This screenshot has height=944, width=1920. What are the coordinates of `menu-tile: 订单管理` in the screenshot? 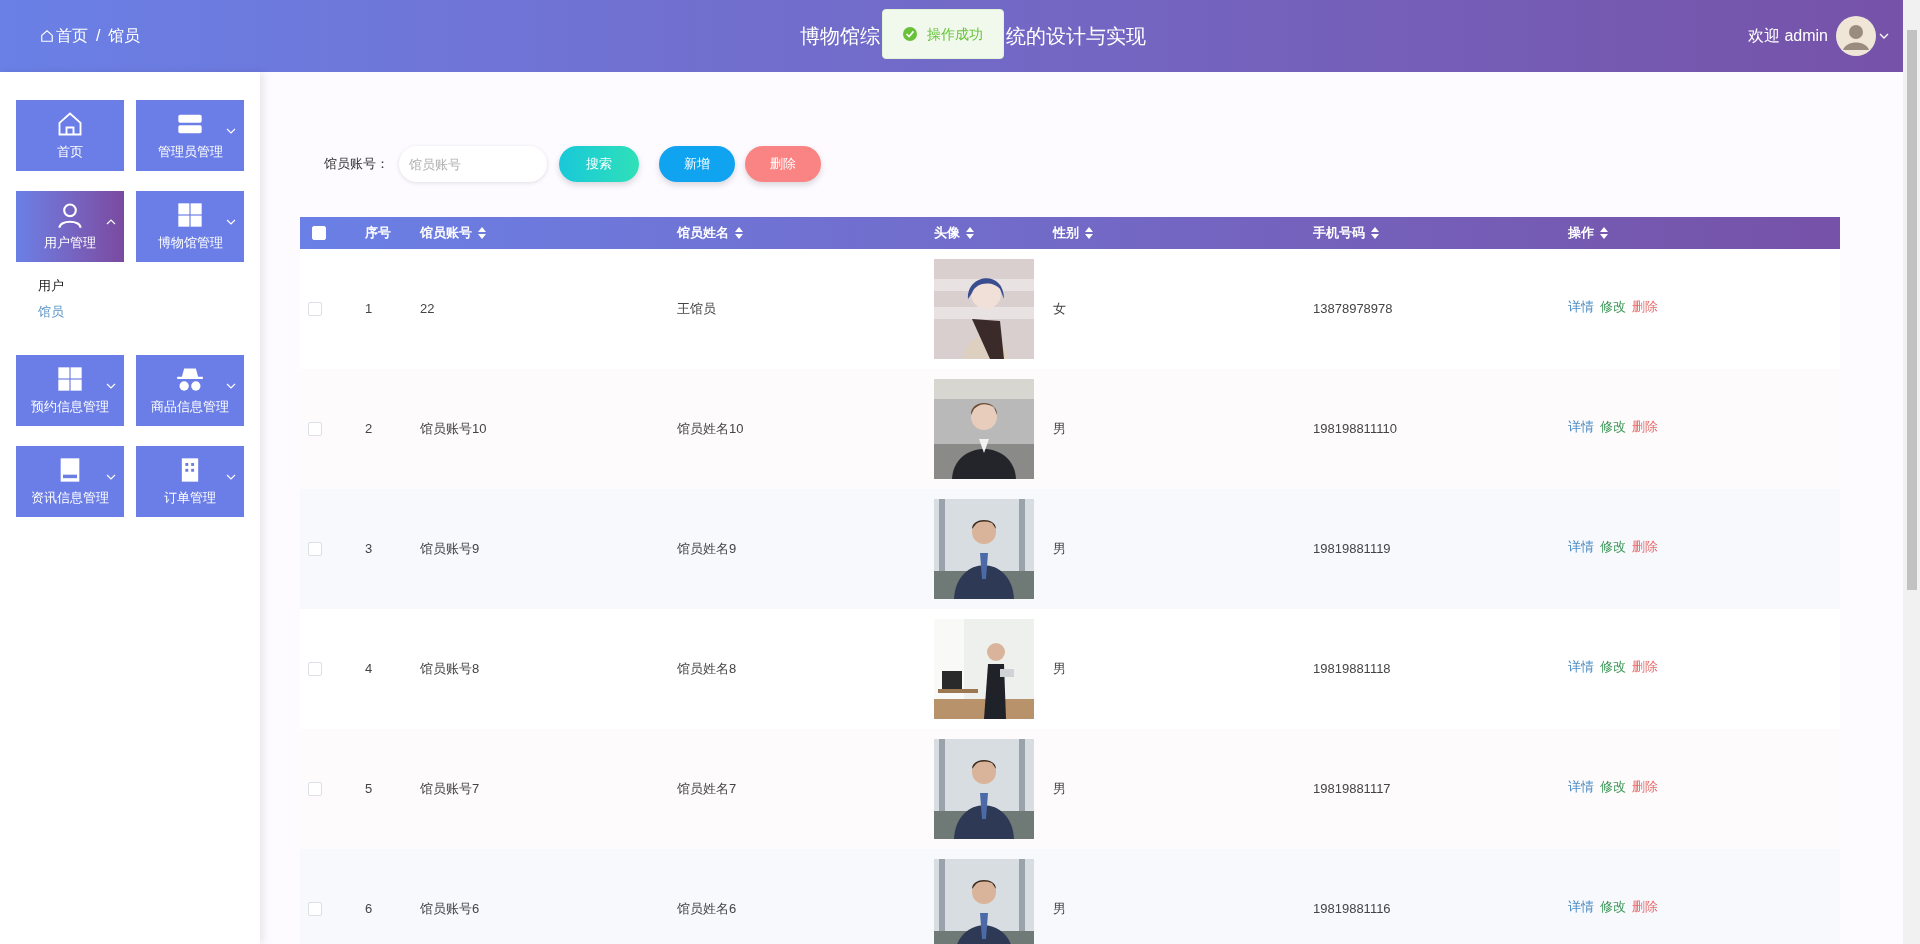 It's located at (190, 481).